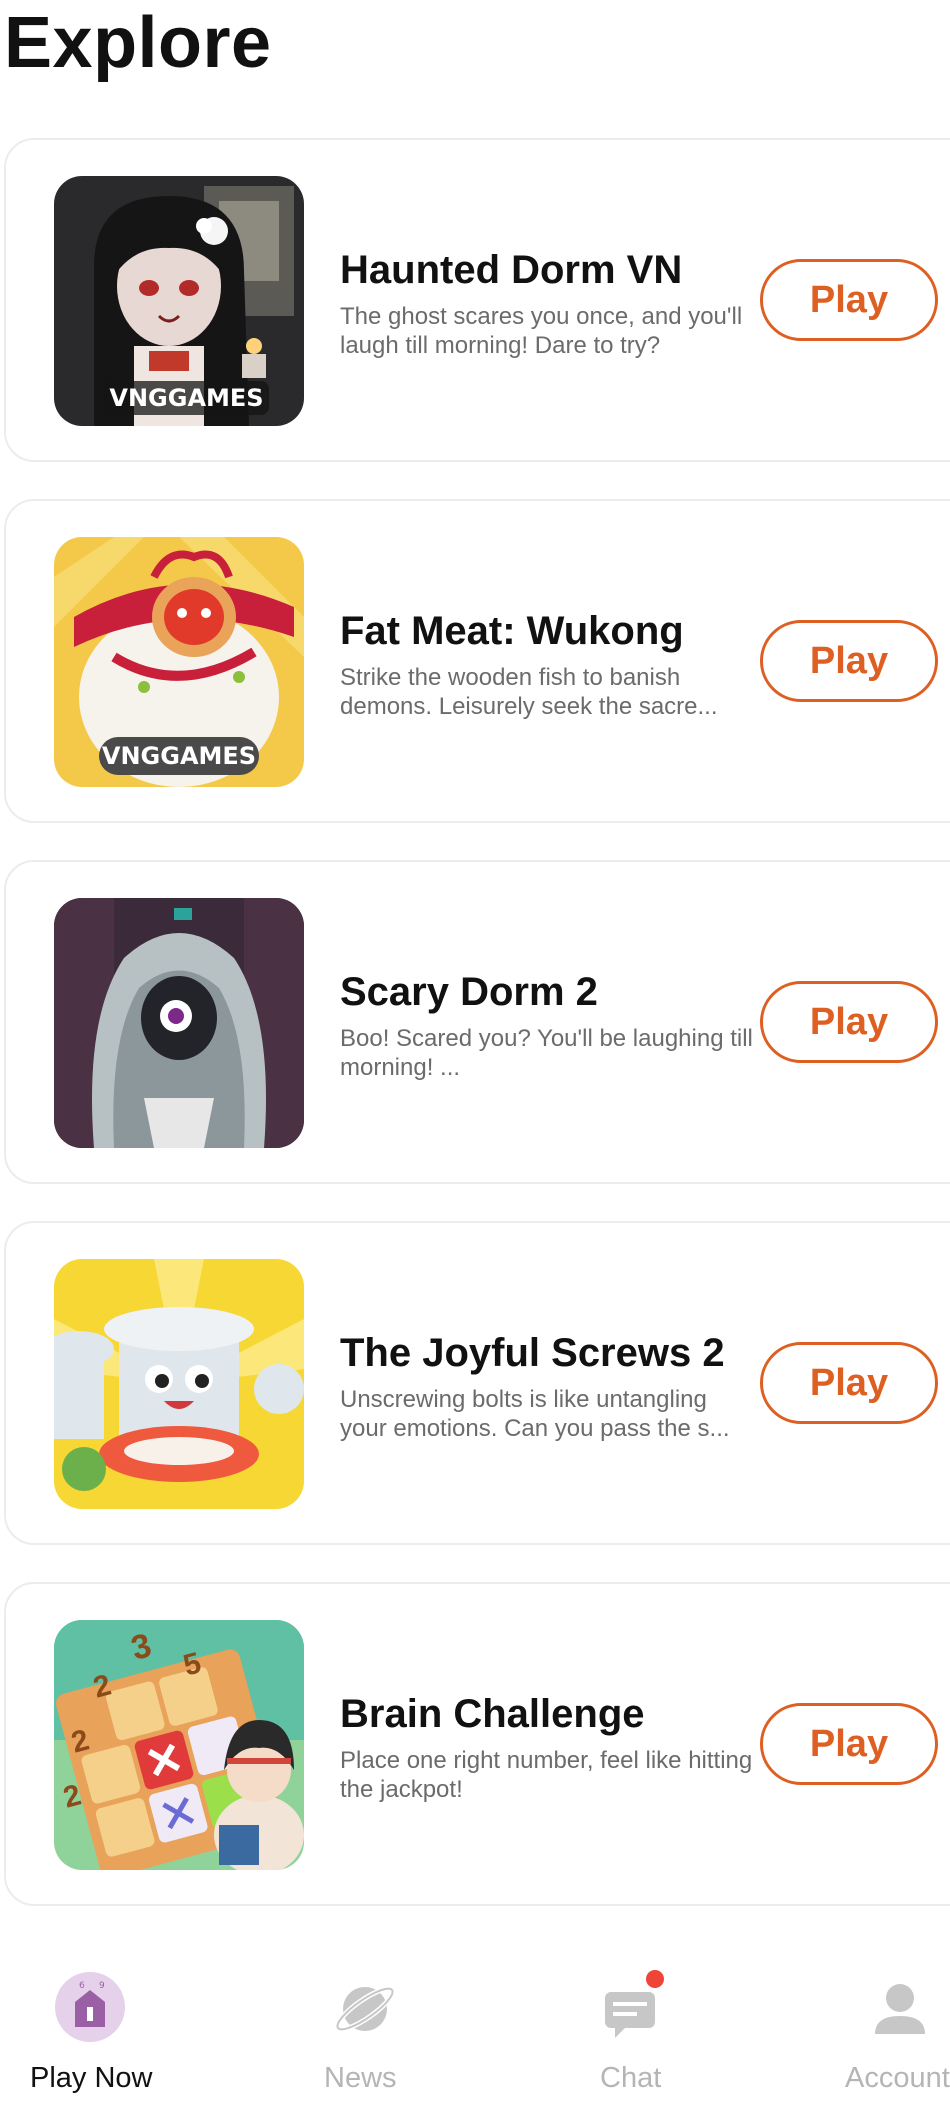 The width and height of the screenshot is (950, 2112). Describe the element at coordinates (365, 2007) in the screenshot. I see `planet-icon` at that location.